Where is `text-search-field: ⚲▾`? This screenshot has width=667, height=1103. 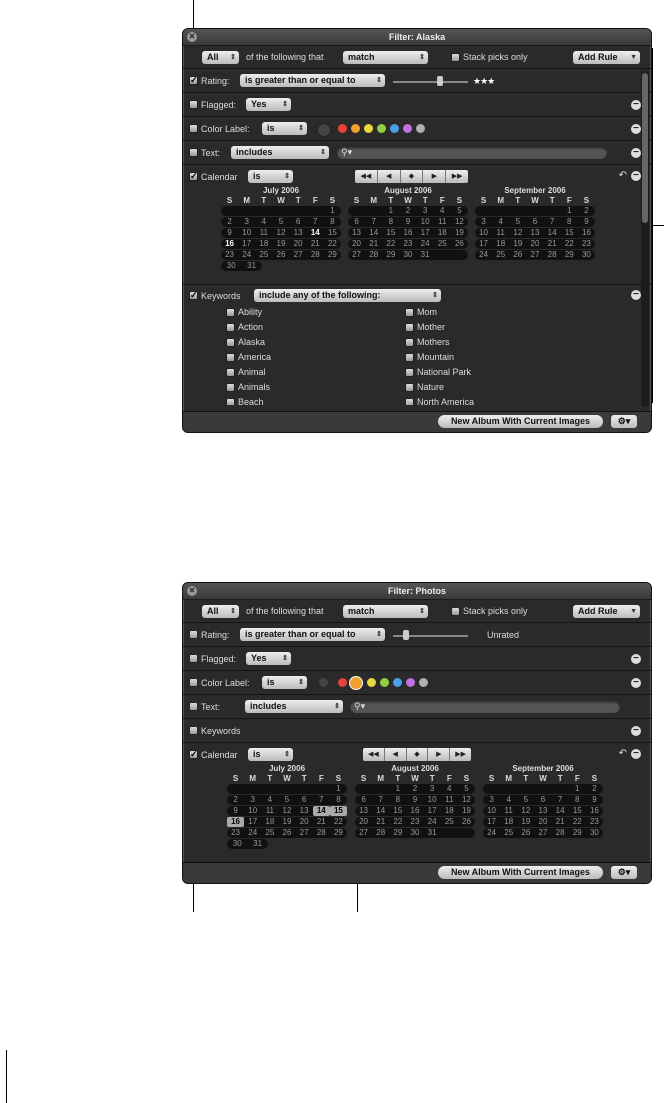 text-search-field: ⚲▾ is located at coordinates (472, 153).